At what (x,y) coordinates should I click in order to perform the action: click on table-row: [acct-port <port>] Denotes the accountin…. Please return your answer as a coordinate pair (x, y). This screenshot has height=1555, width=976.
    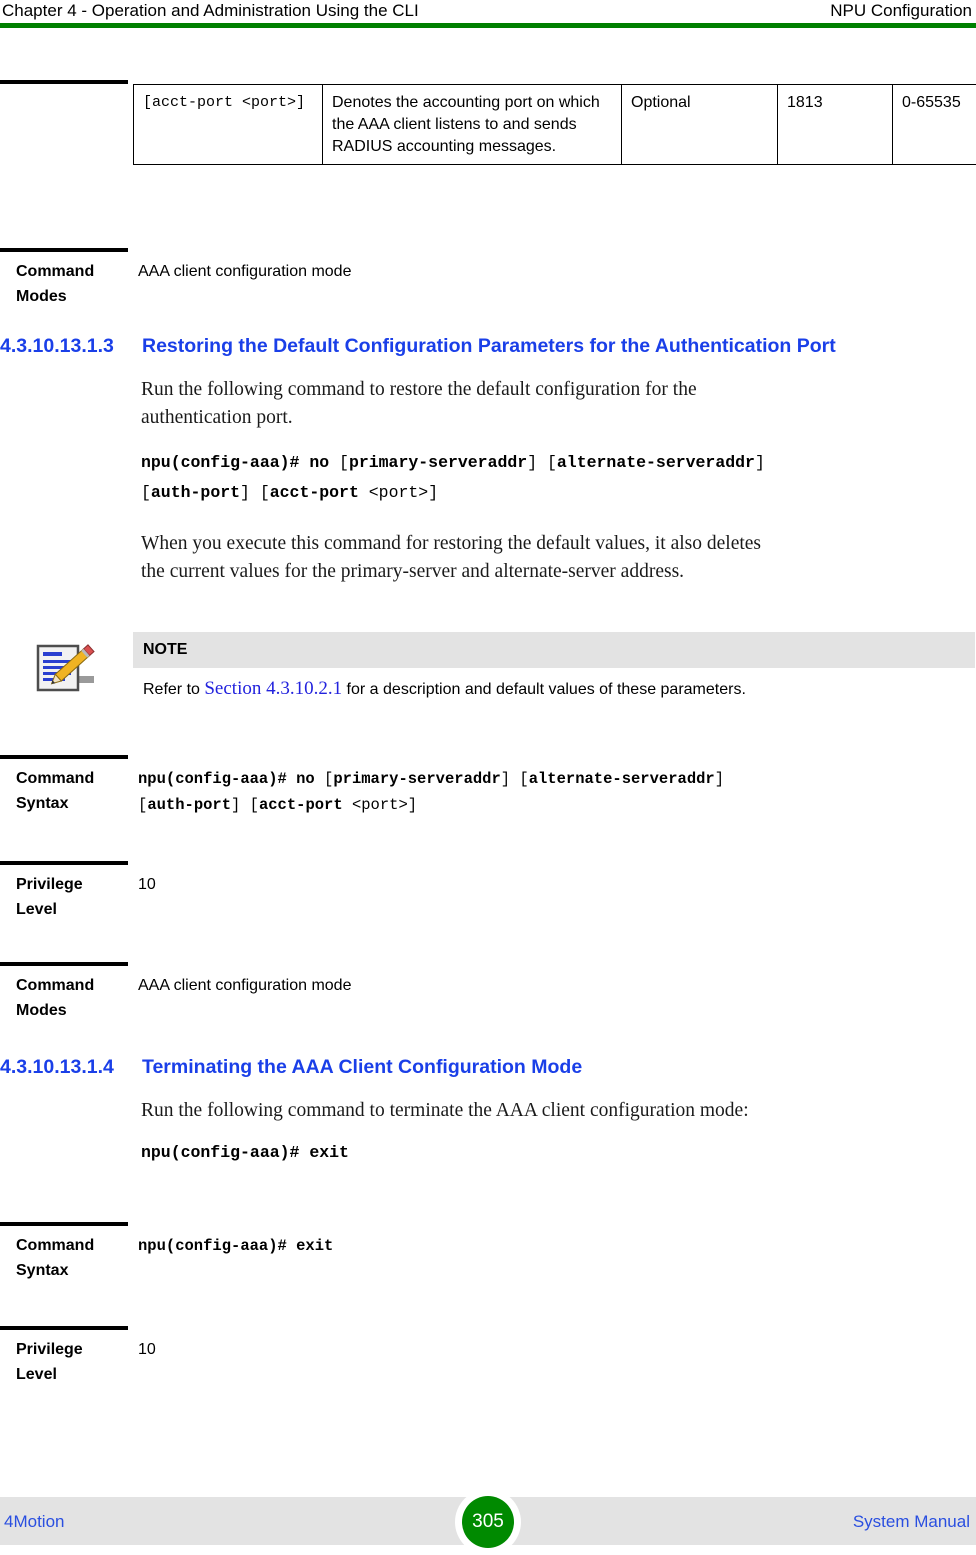
    Looking at the image, I should click on (555, 125).